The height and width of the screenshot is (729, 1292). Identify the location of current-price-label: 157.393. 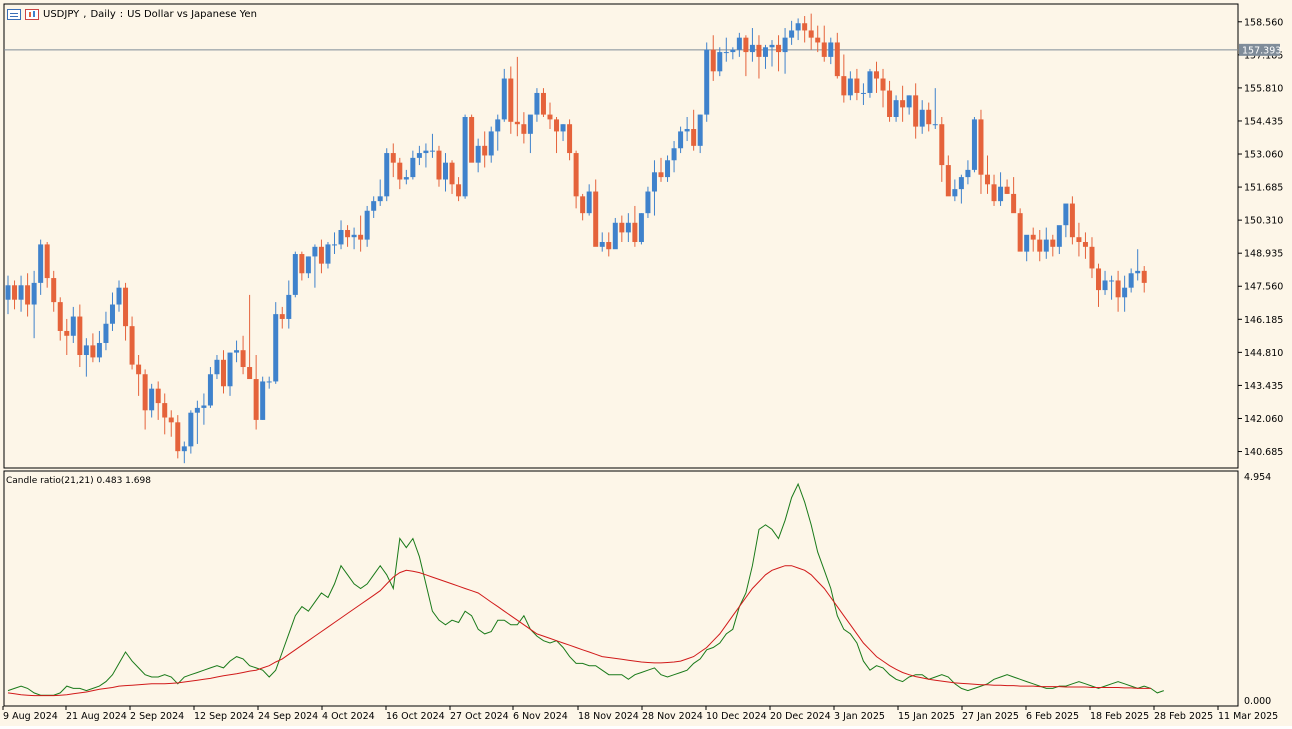
(1261, 50).